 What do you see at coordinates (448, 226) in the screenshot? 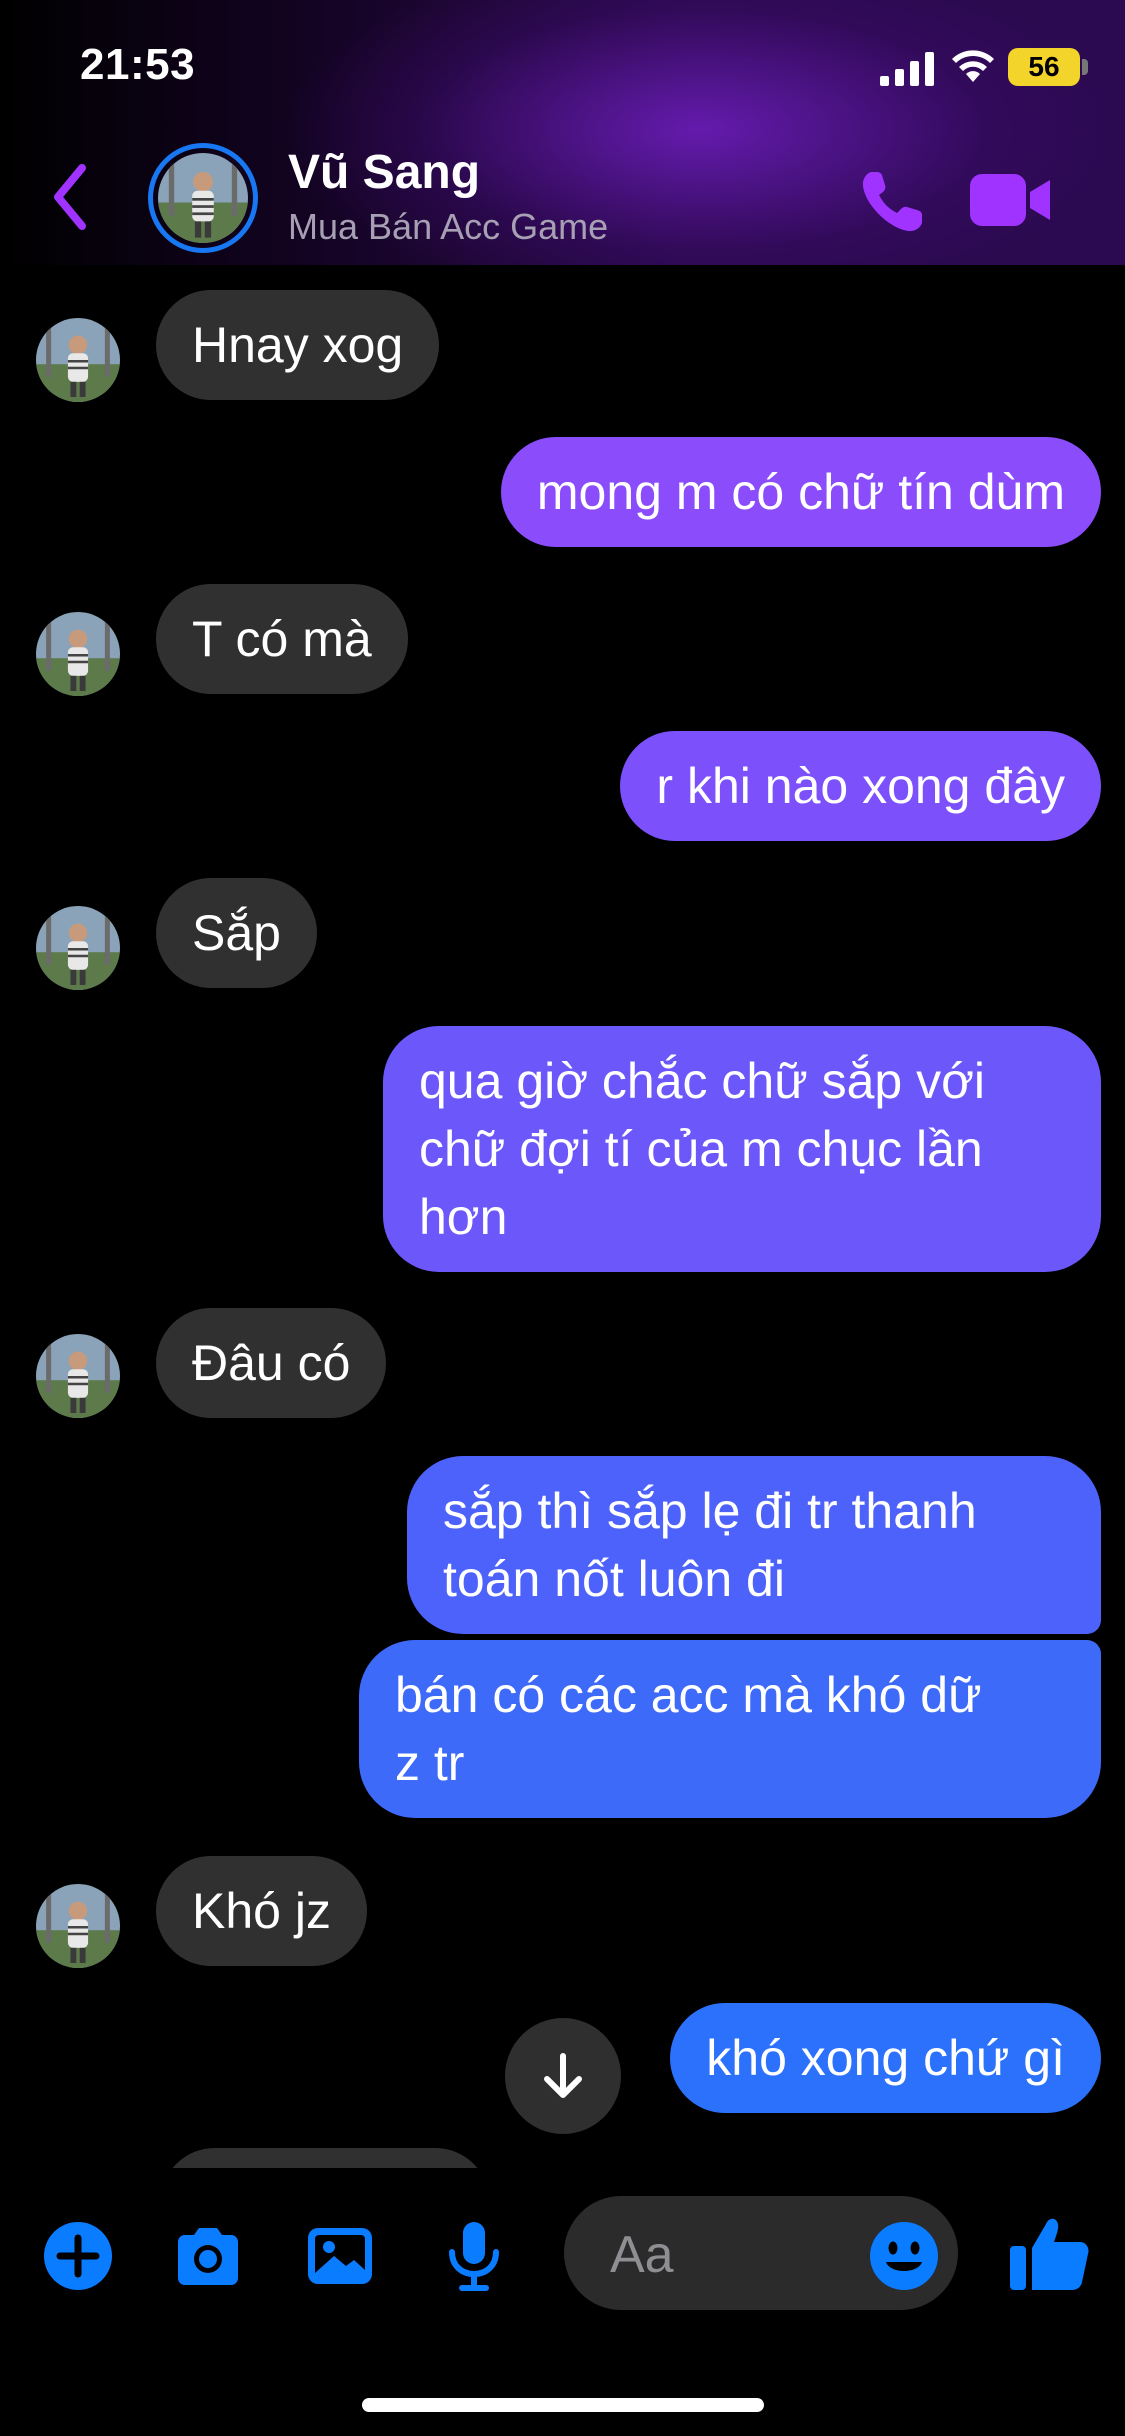
I see `contact-subtitle: Mua Bán Acc Game` at bounding box center [448, 226].